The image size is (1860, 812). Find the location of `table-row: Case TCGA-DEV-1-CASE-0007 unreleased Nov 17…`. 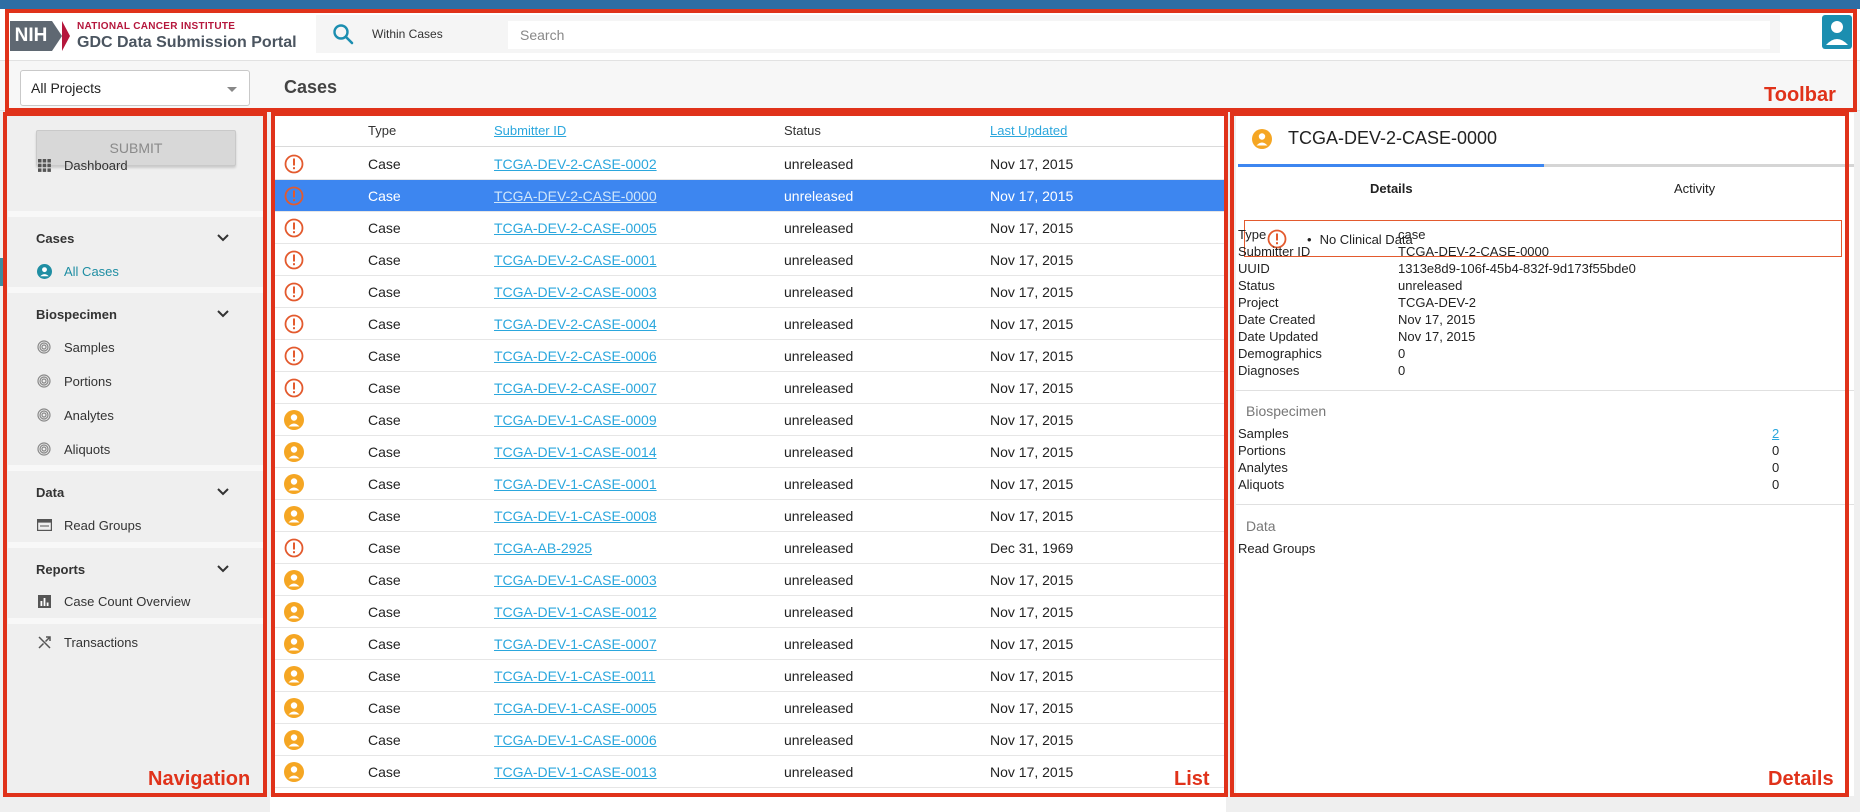

table-row: Case TCGA-DEV-1-CASE-0007 unreleased Nov 17… is located at coordinates (749, 644).